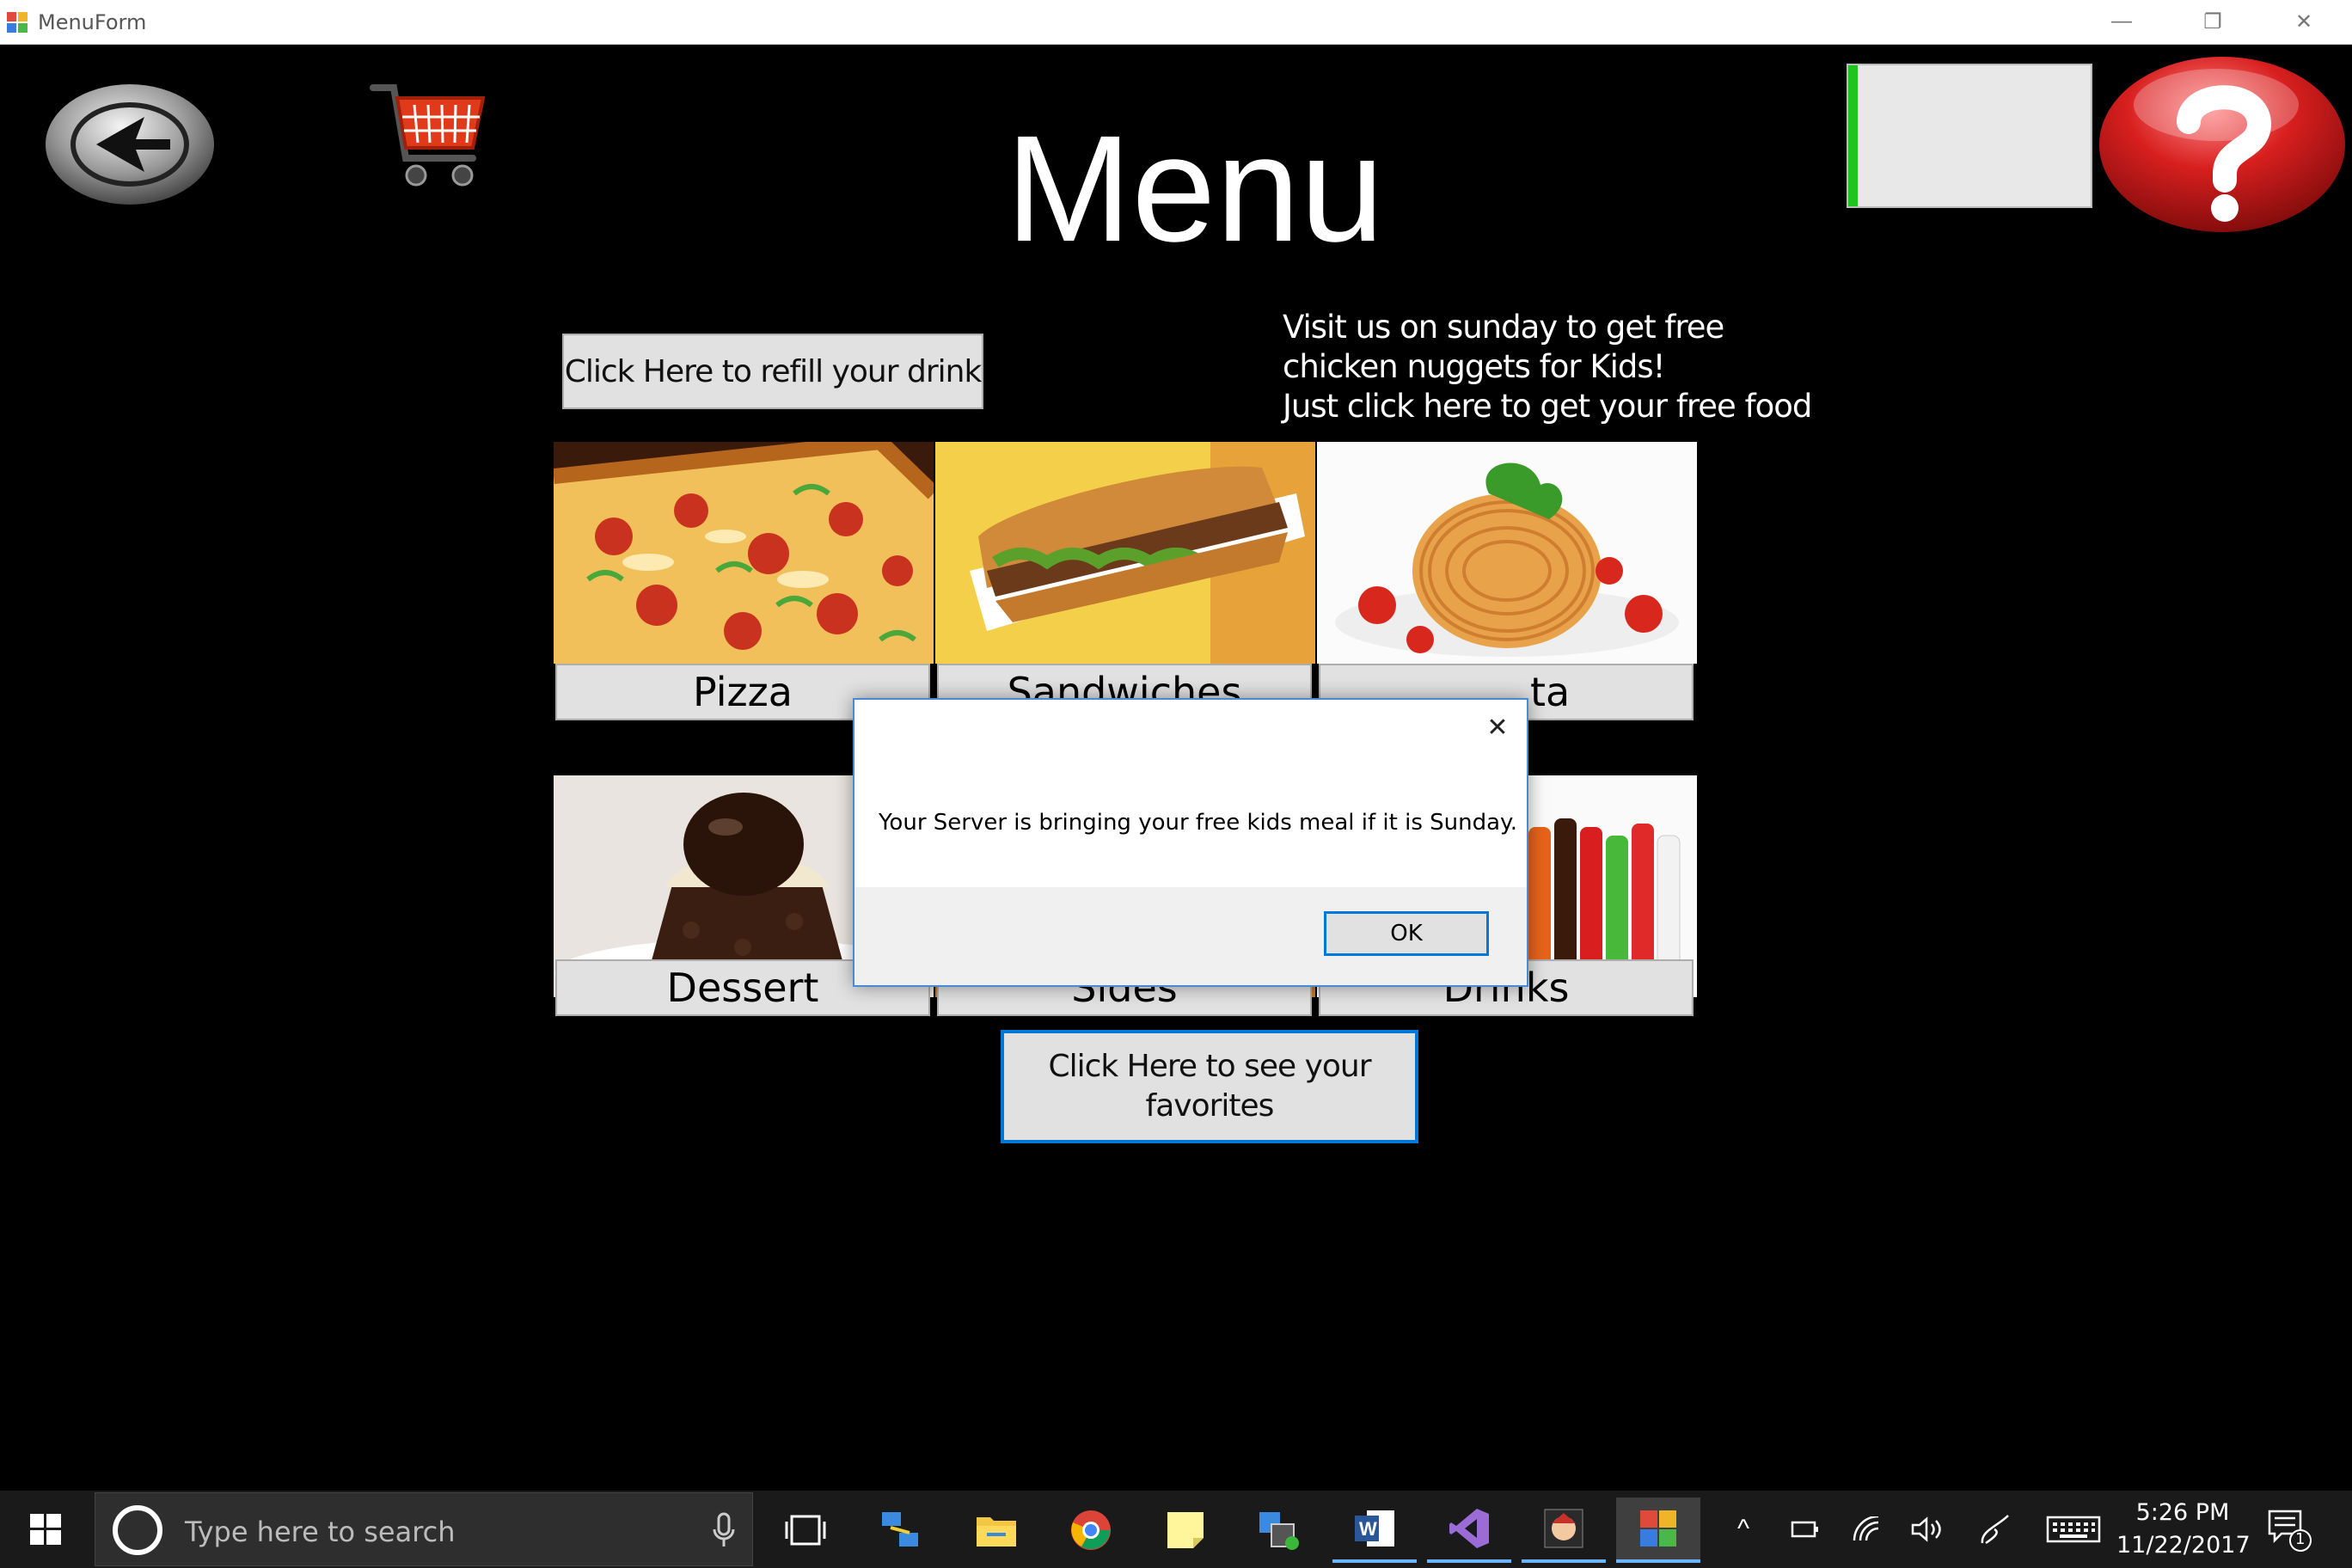  Describe the element at coordinates (1195, 189) in the screenshot. I see `page-title: Menu` at that location.